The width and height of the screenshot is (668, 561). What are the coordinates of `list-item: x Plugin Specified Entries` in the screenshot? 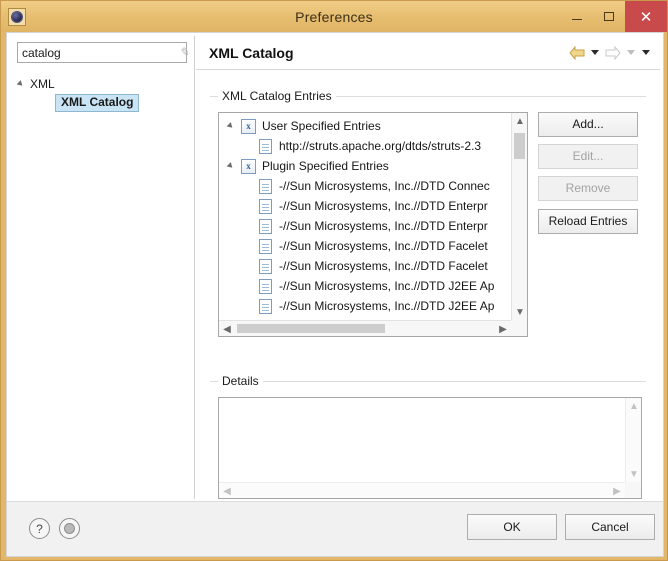 It's located at (365, 166).